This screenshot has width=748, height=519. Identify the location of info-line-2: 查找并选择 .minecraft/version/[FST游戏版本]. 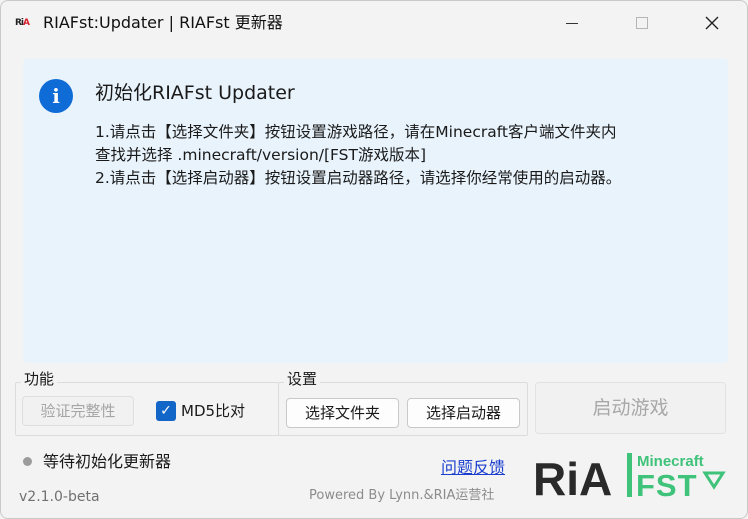
(261, 155).